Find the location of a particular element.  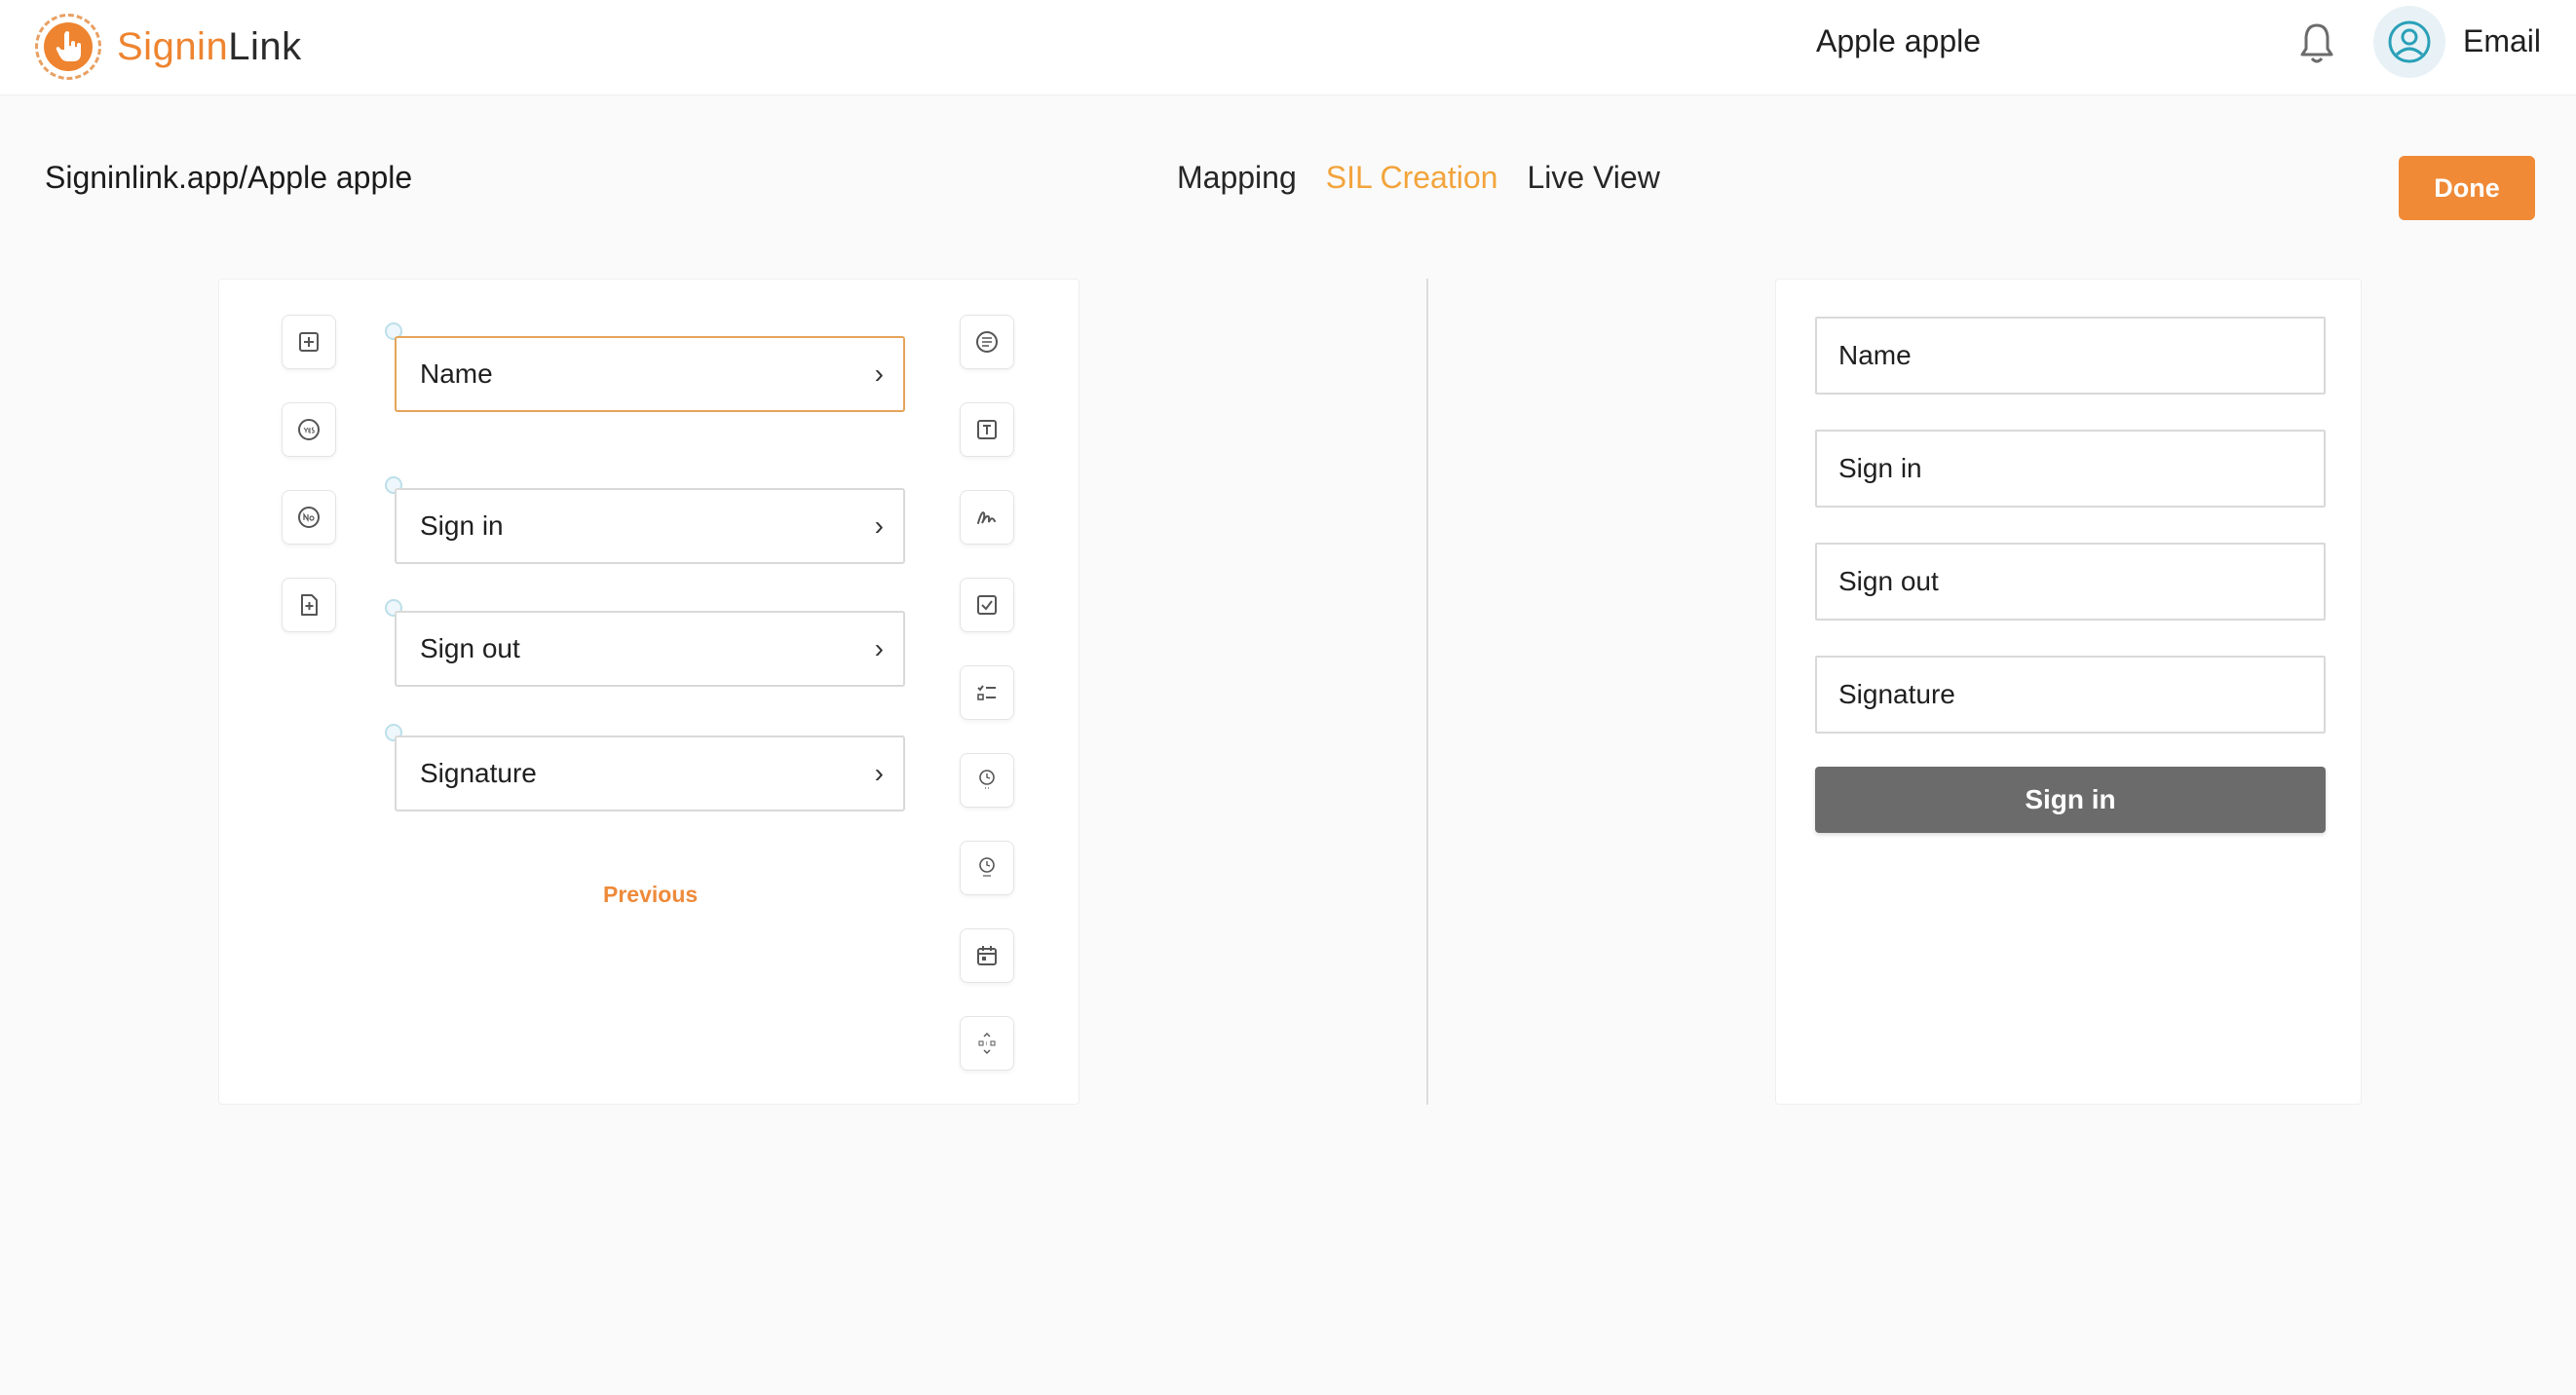

user-avatar is located at coordinates (2409, 42).